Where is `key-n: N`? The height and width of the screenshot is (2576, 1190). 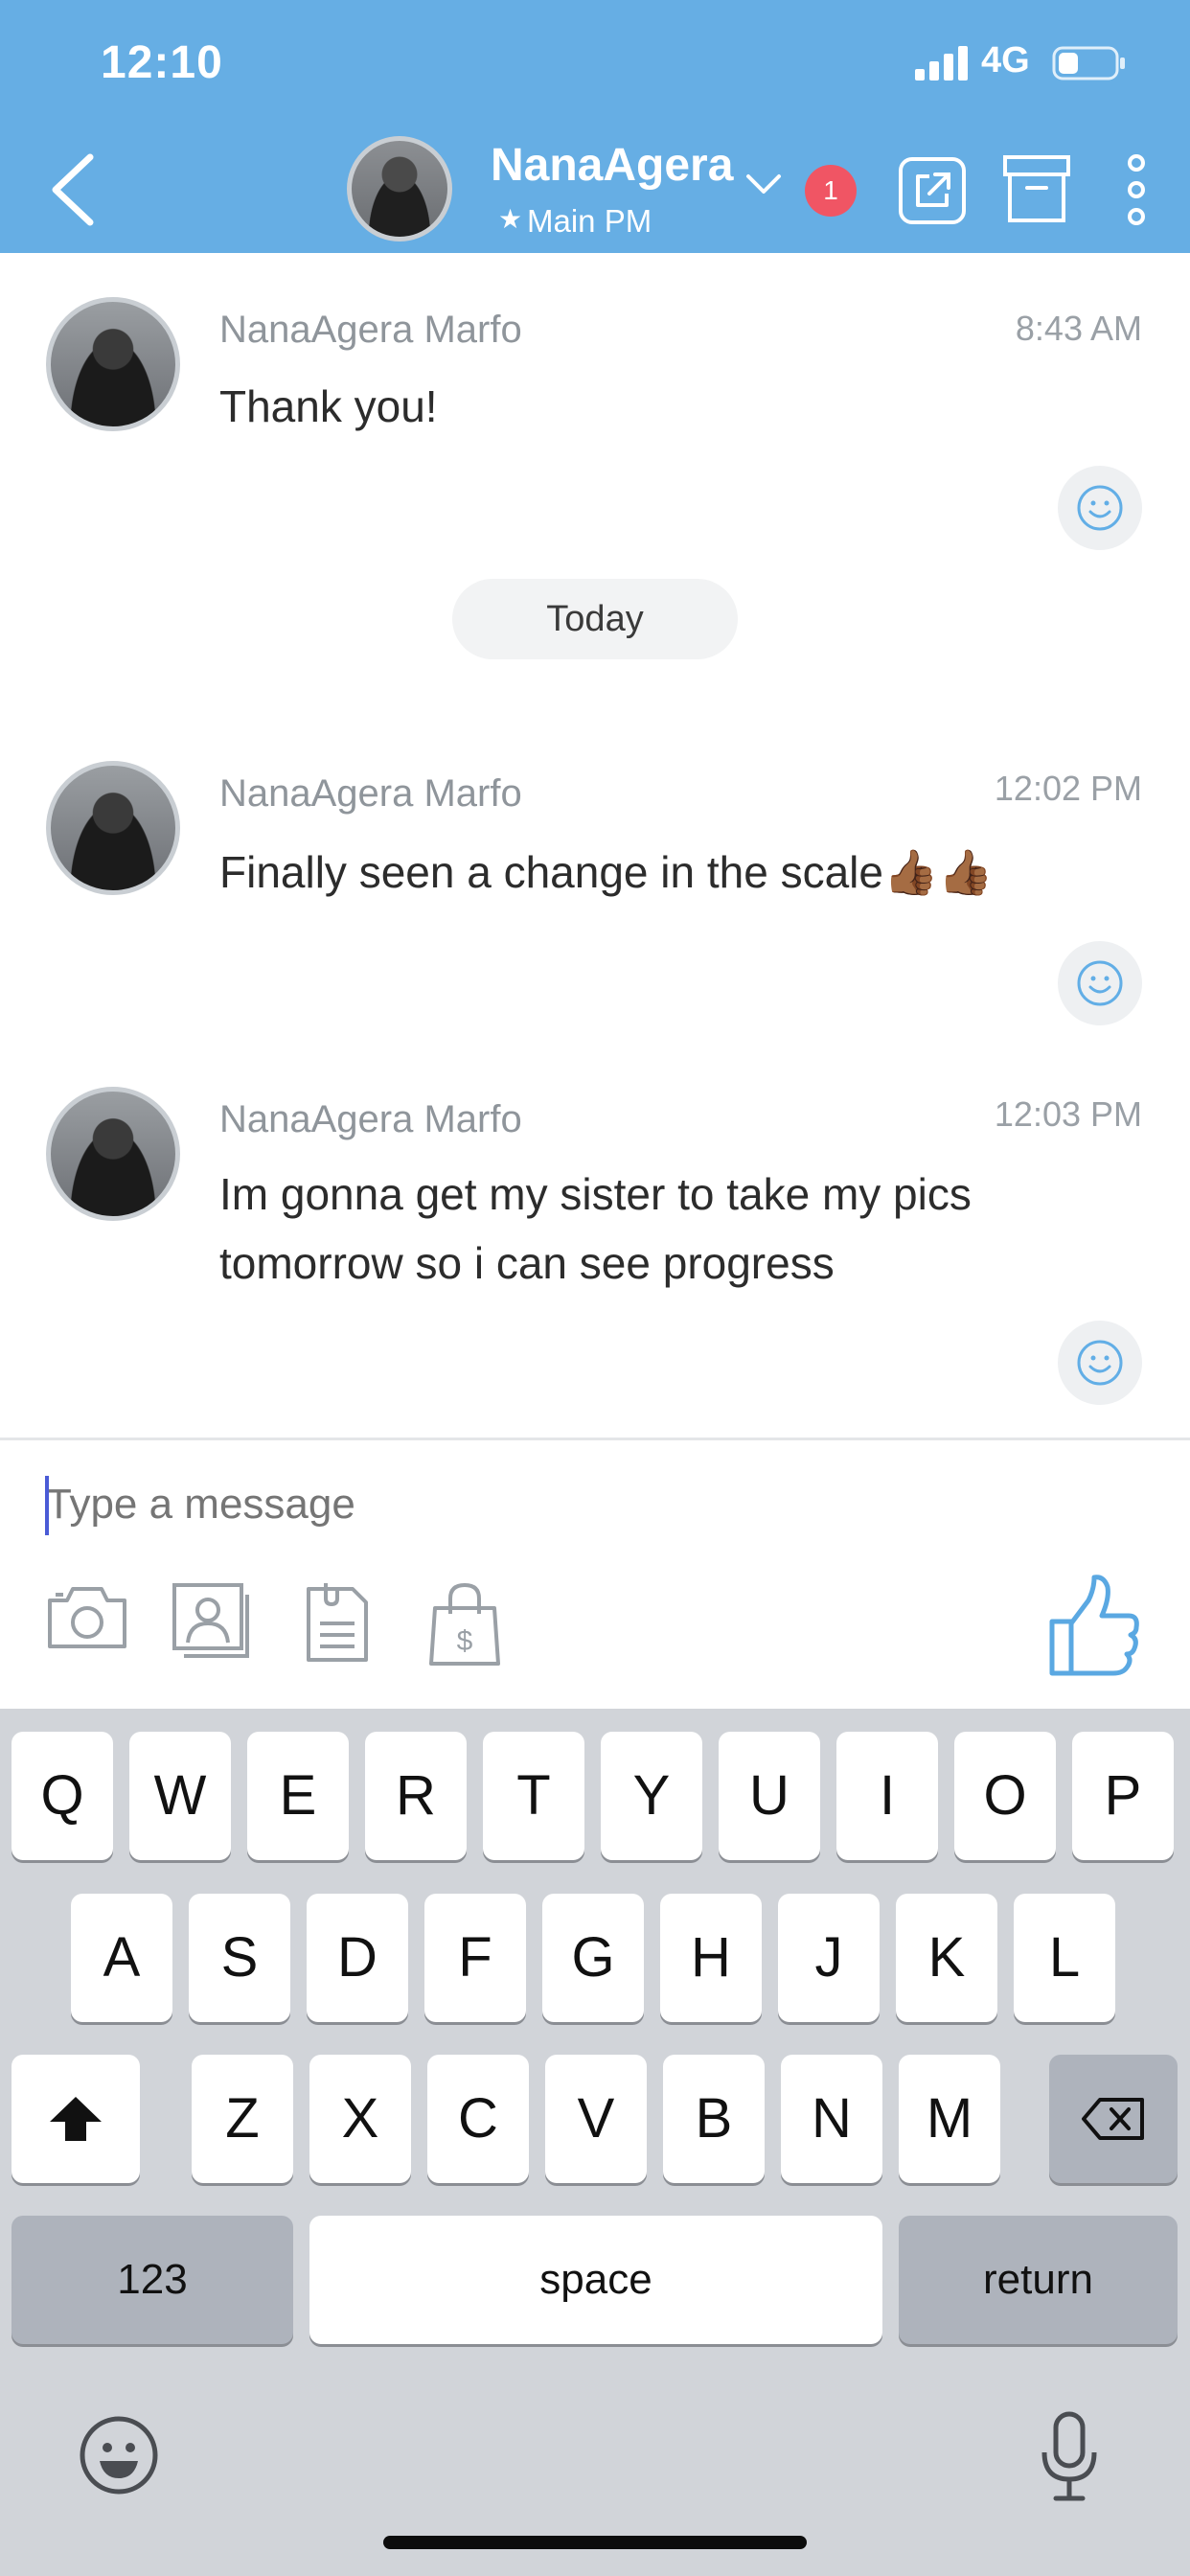 key-n: N is located at coordinates (832, 2119).